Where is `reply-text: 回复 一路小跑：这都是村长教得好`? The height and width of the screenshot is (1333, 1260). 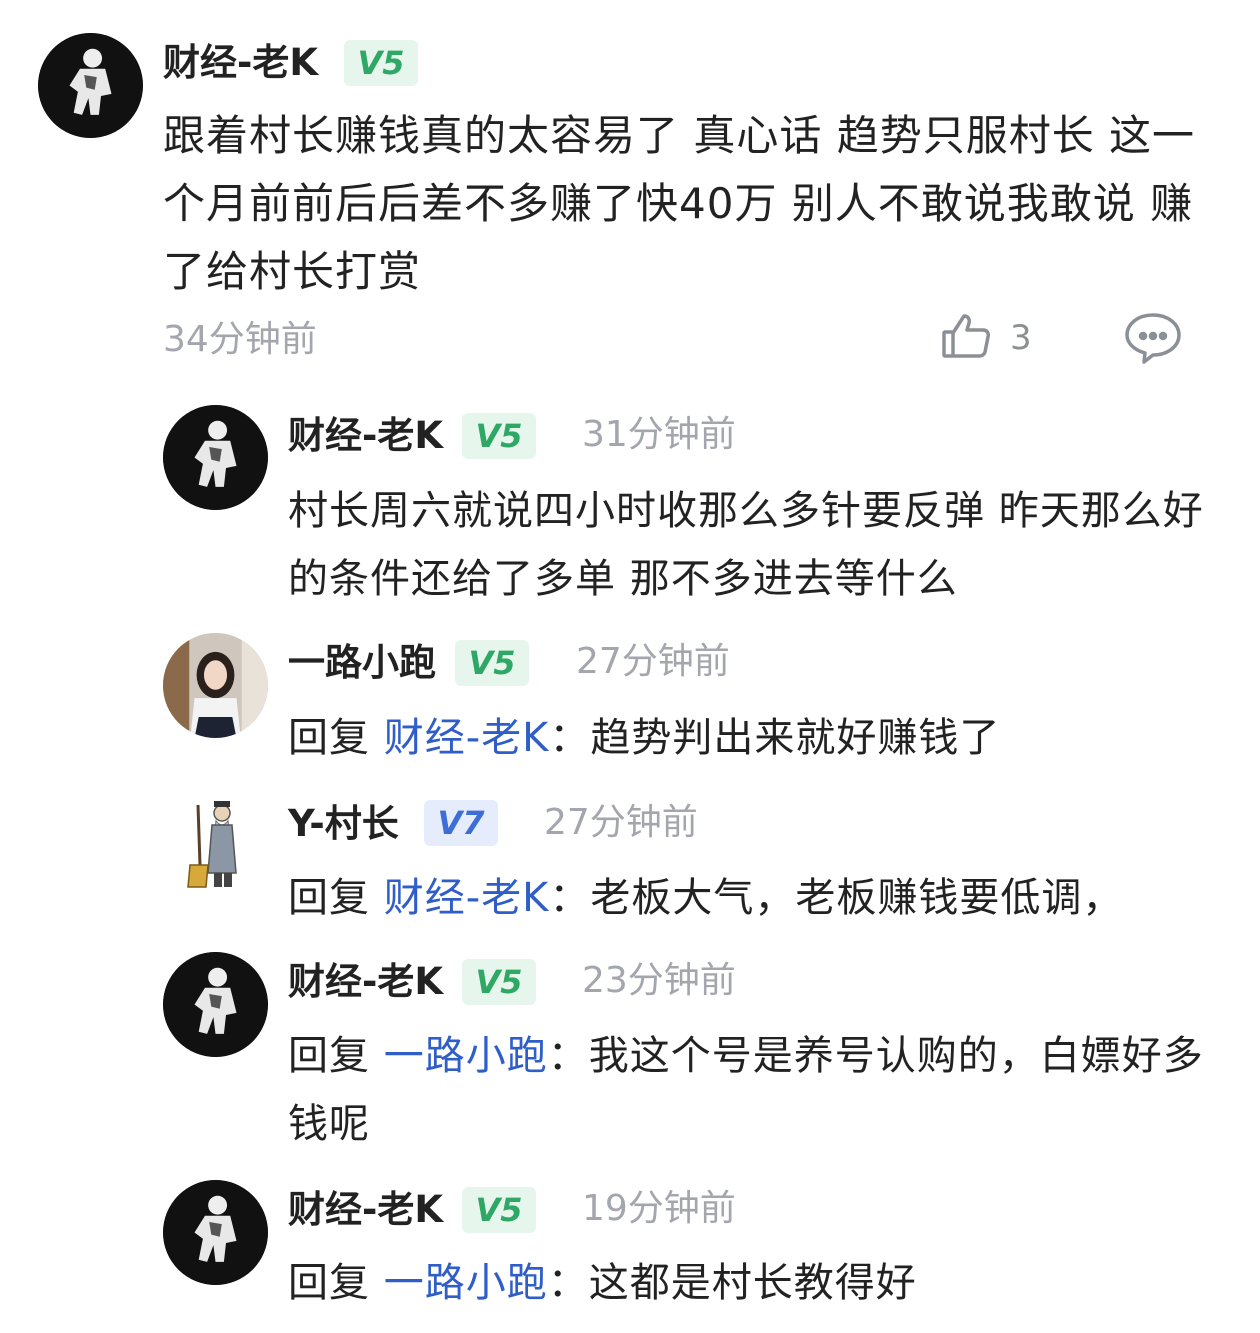
reply-text: 回复 一路小跑：这都是村长教得好 is located at coordinates (602, 1283).